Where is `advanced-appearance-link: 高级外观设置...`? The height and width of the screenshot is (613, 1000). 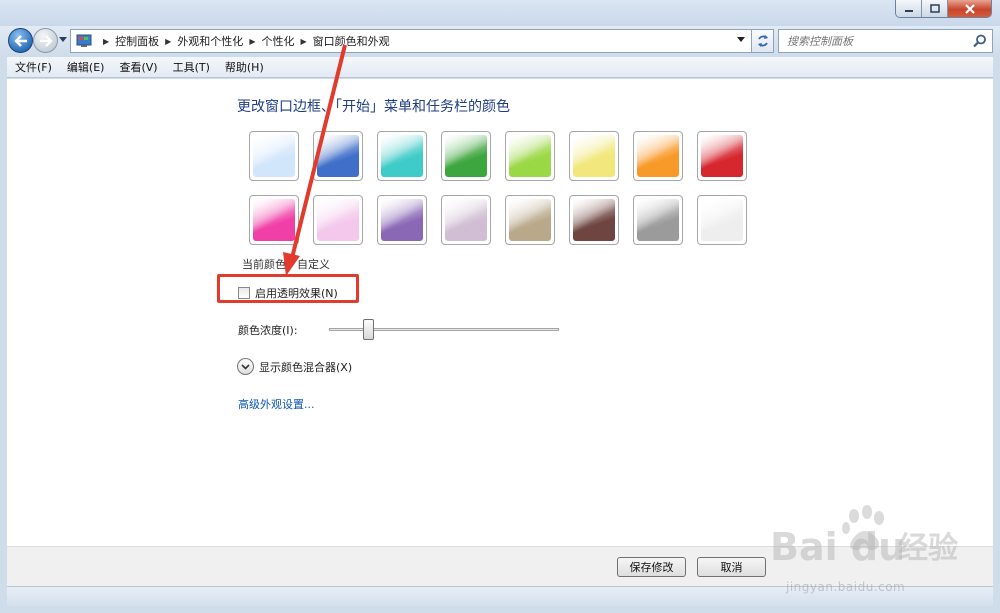 advanced-appearance-link: 高级外观设置... is located at coordinates (276, 404).